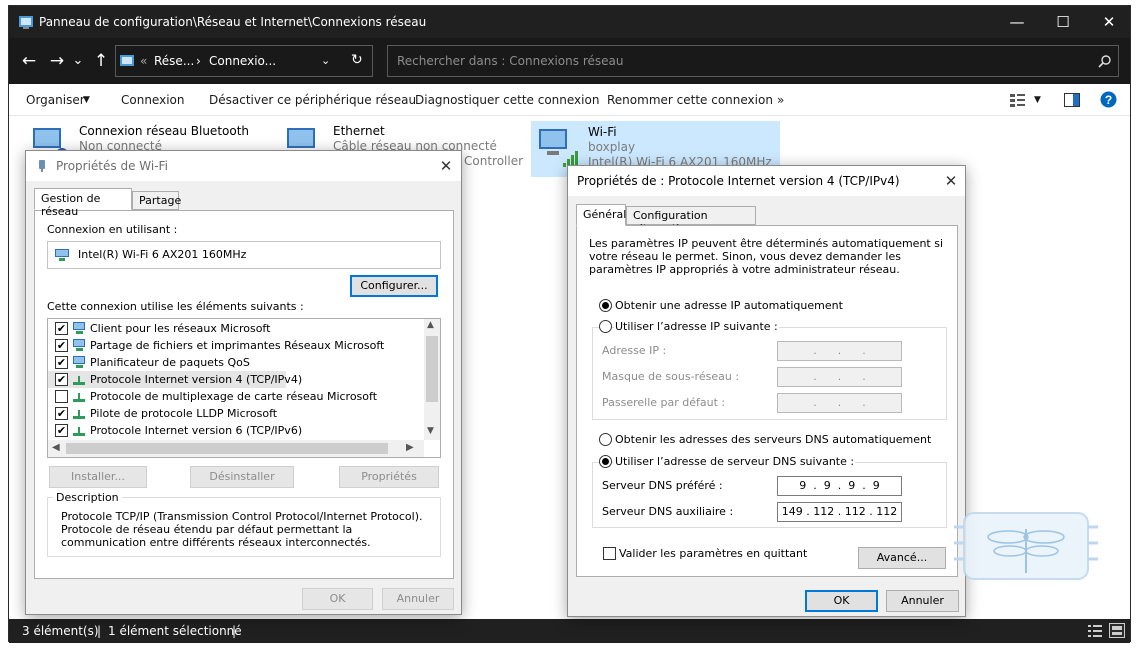  What do you see at coordinates (1109, 22) in the screenshot?
I see `close-window-button: ✕` at bounding box center [1109, 22].